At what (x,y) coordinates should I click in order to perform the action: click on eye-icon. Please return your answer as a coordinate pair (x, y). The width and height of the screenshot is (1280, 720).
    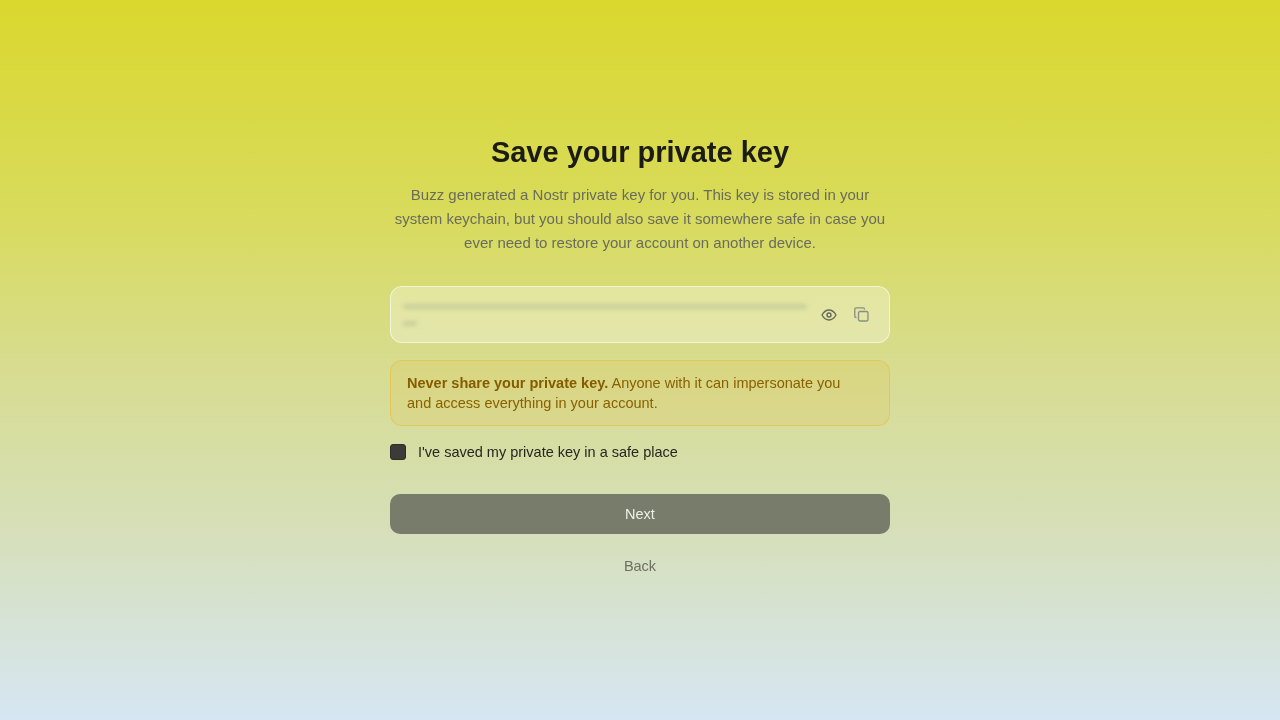
    Looking at the image, I should click on (829, 314).